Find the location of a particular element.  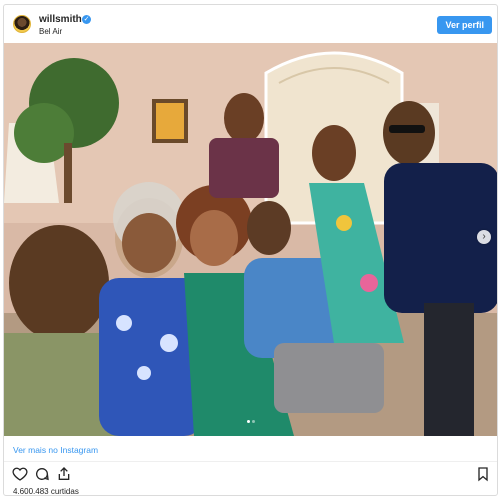

share-icon is located at coordinates (64, 474).